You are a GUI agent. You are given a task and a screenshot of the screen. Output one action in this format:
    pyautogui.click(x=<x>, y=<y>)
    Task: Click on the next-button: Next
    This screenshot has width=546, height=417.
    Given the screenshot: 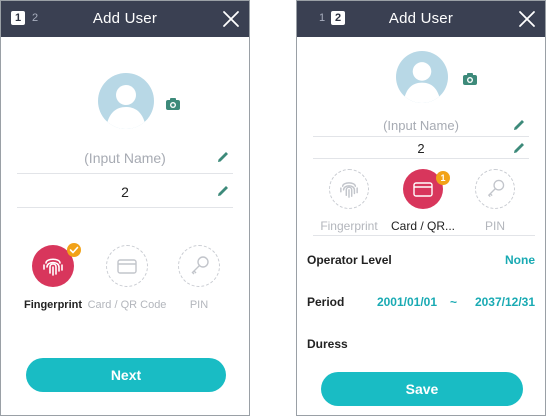 What is the action you would take?
    pyautogui.click(x=126, y=375)
    